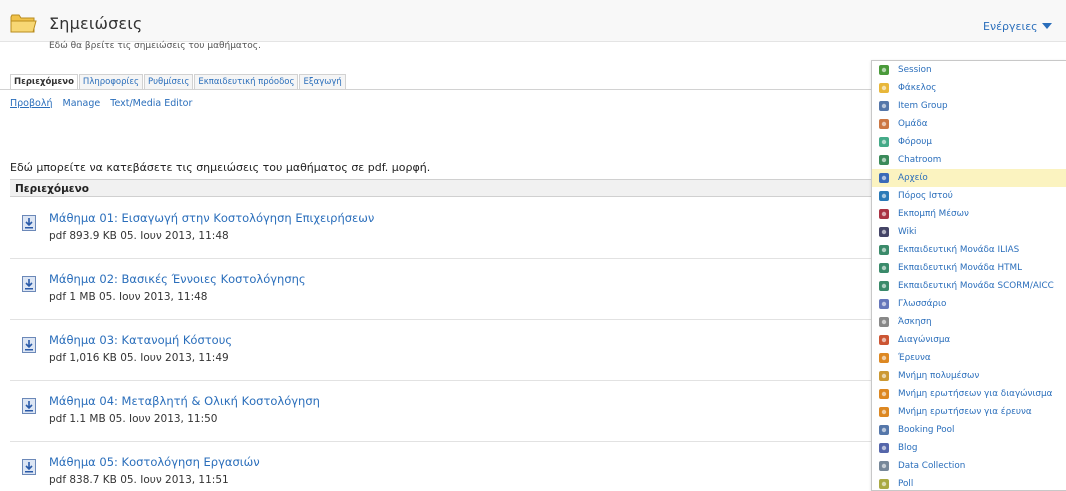 Image resolution: width=1066 pixels, height=491 pixels. What do you see at coordinates (969, 106) in the screenshot?
I see `menu-item-item-group: Item Group` at bounding box center [969, 106].